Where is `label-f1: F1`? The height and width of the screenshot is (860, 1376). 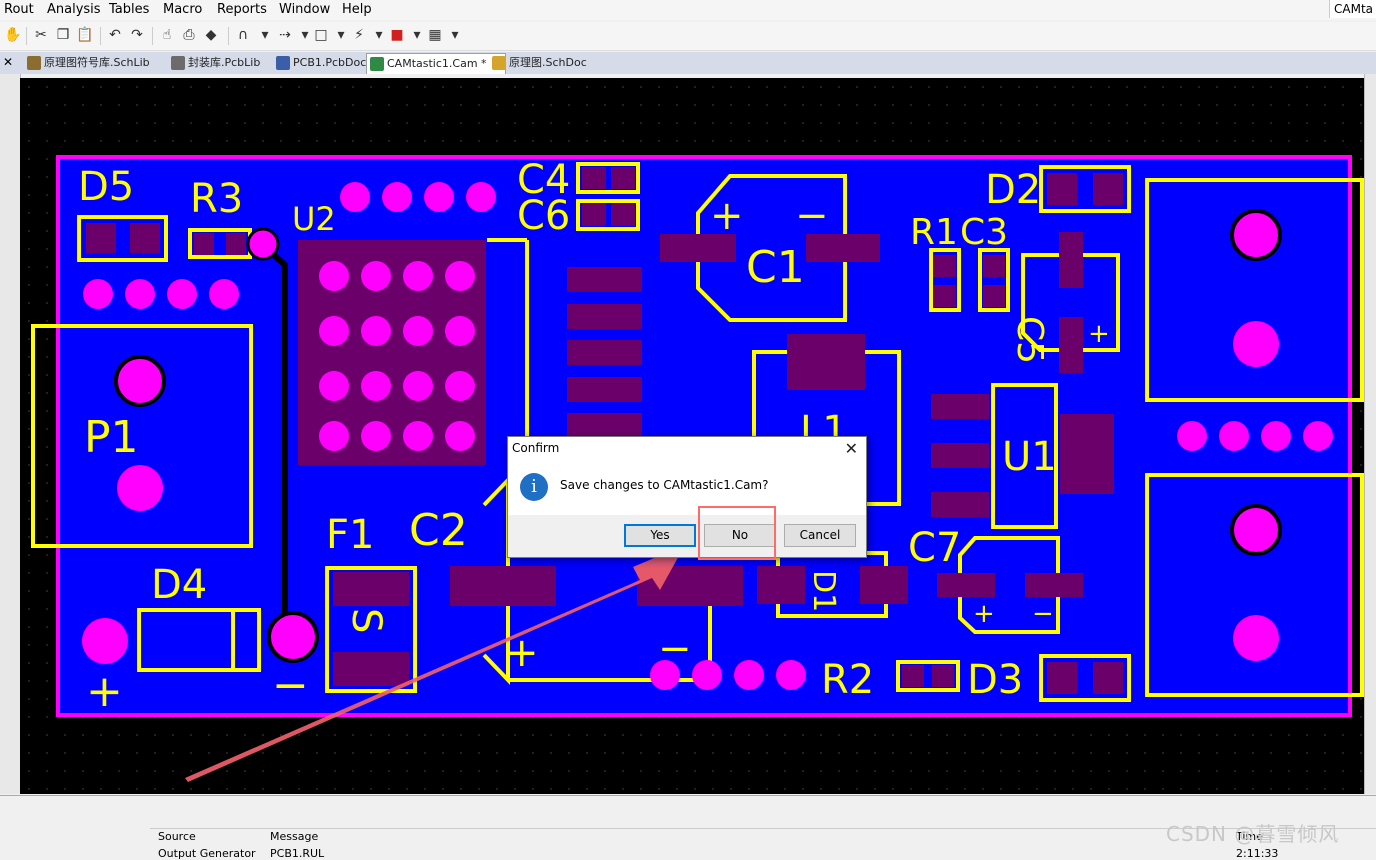
label-f1: F1 is located at coordinates (350, 535).